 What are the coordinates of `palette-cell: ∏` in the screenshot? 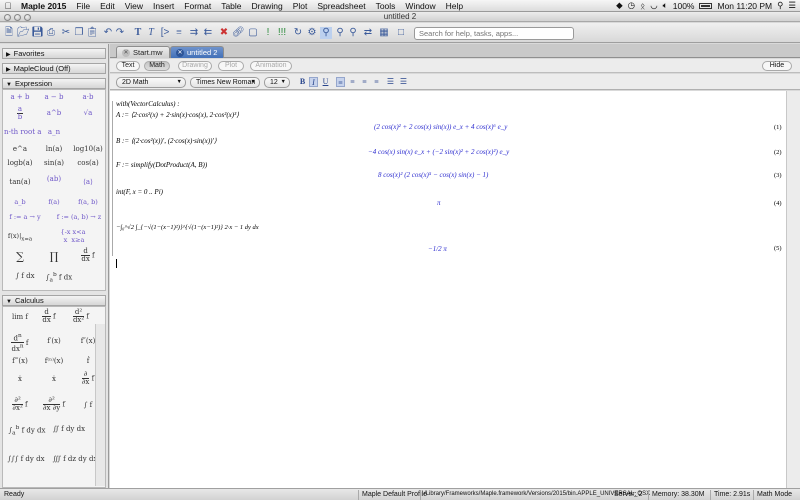 It's located at (54, 256).